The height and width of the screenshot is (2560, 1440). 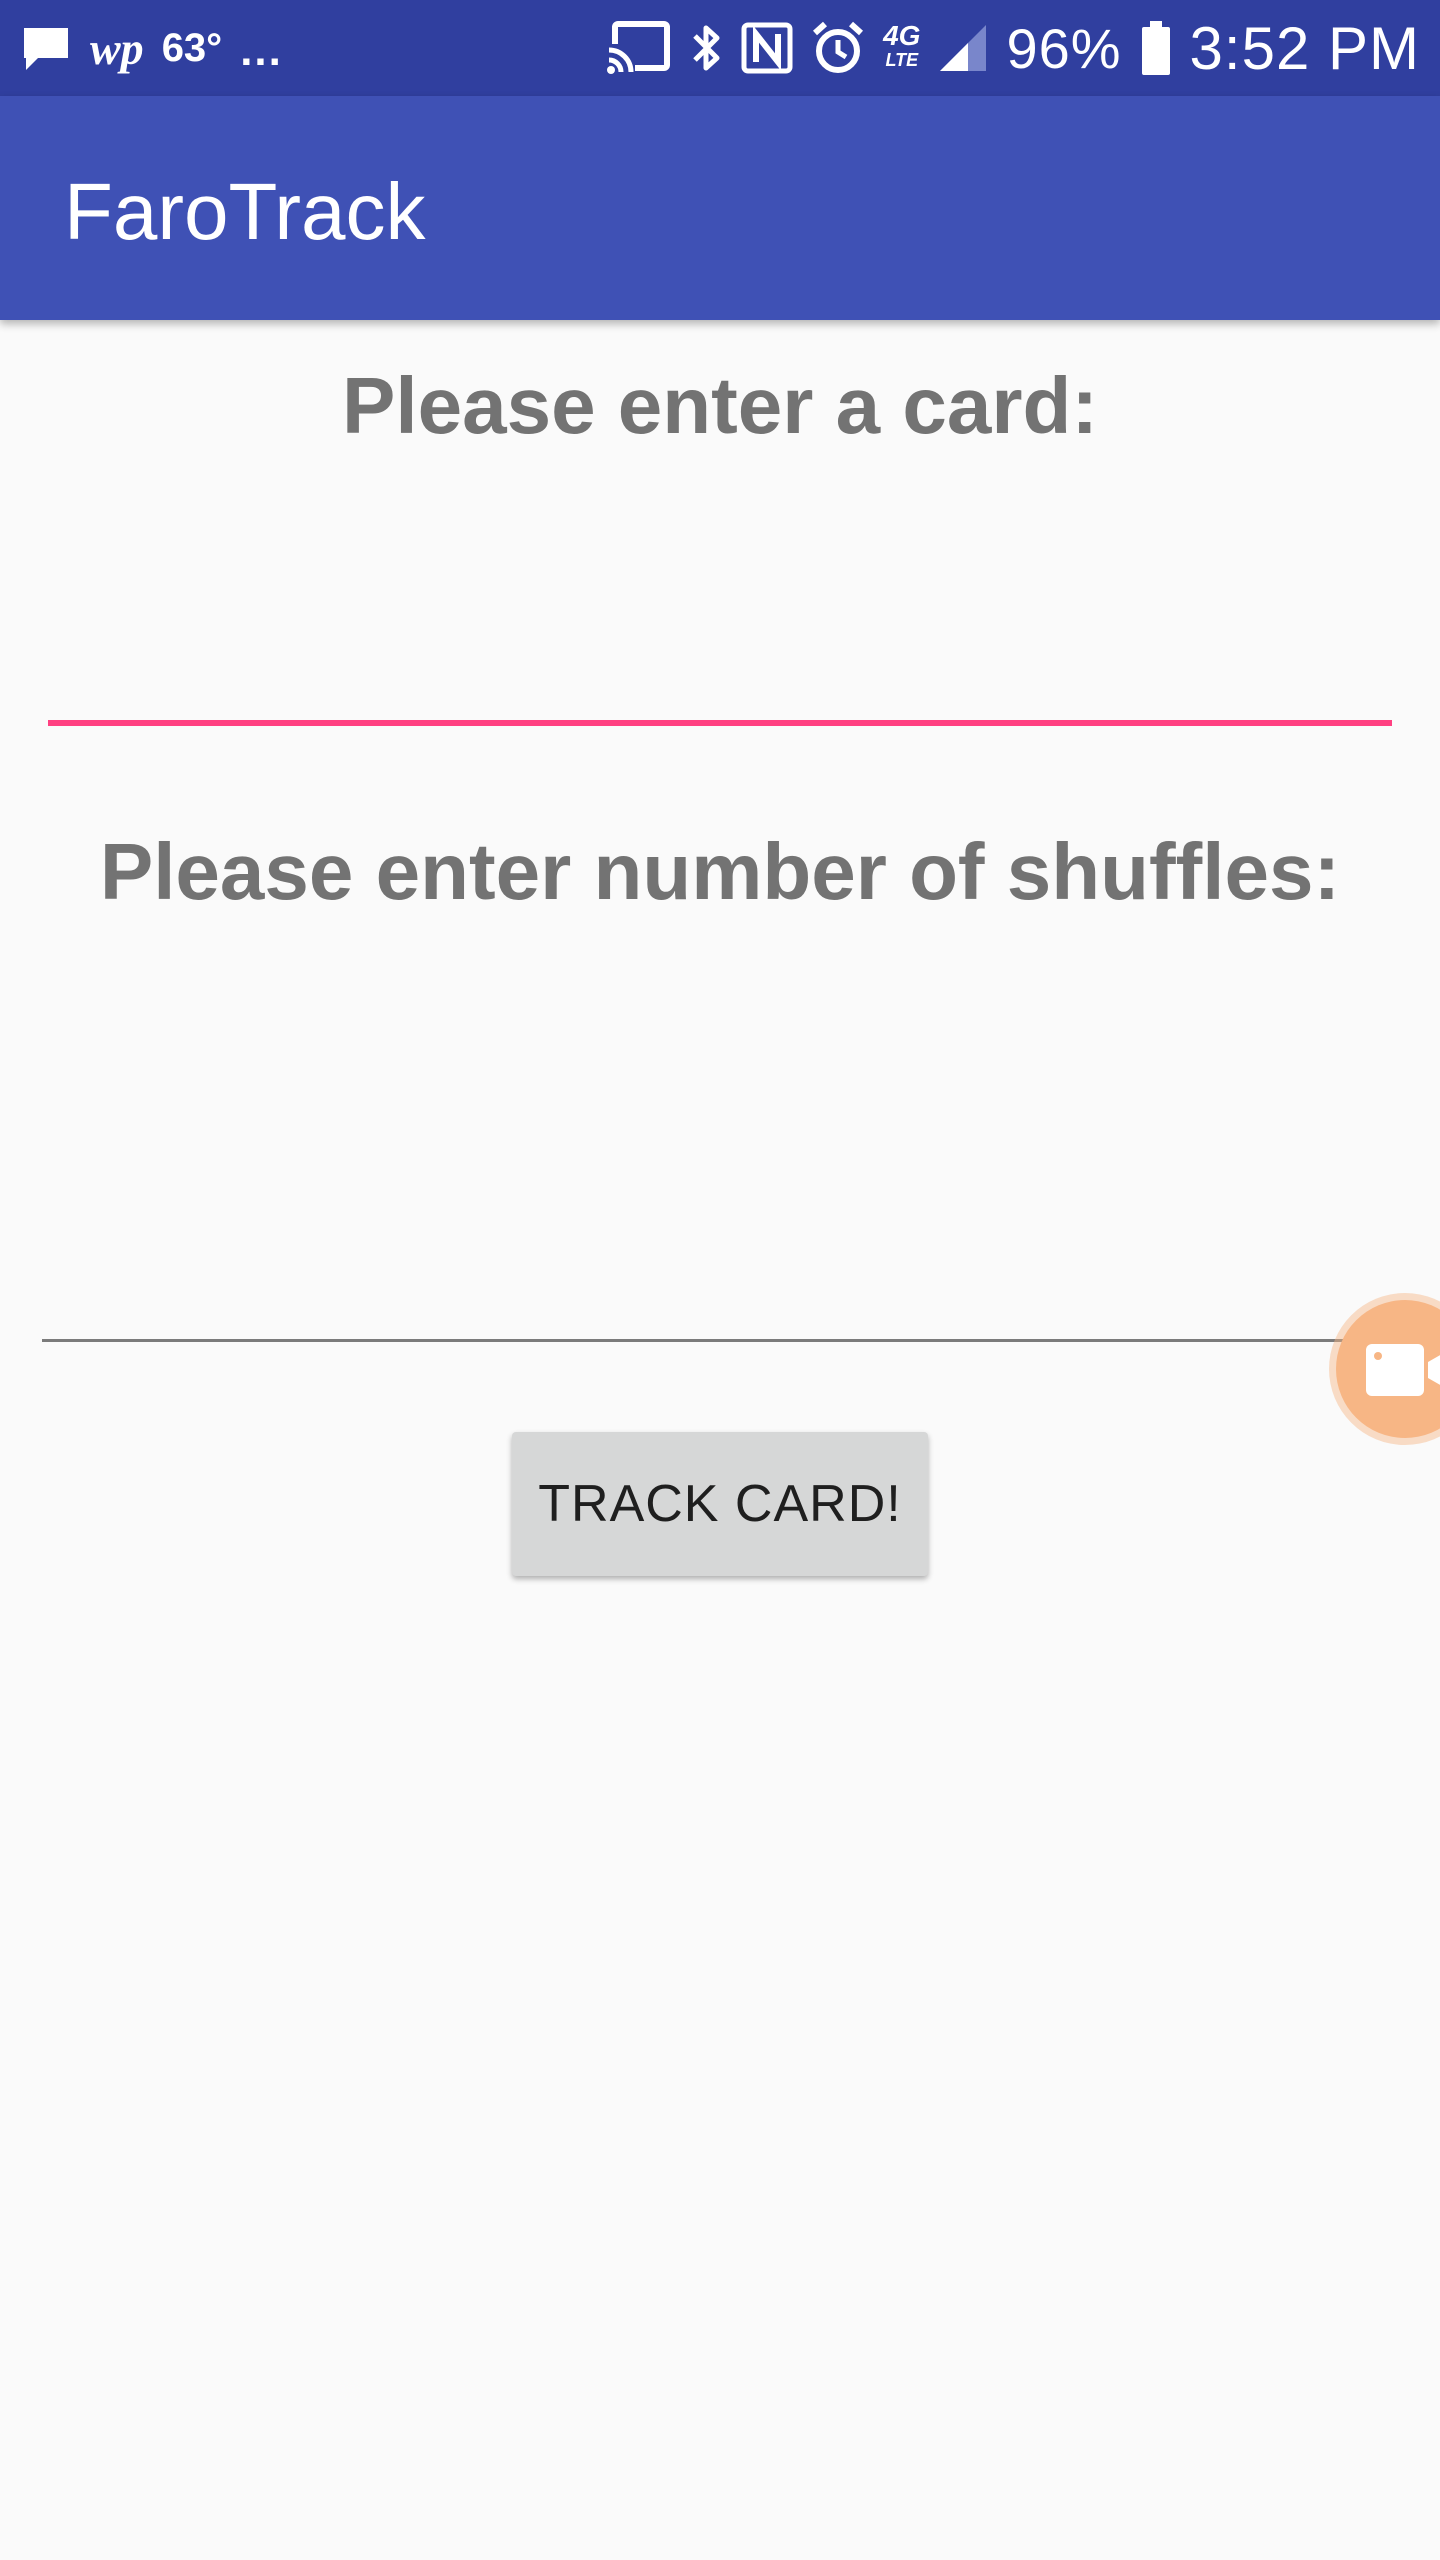 I want to click on app-bar: FaroTrack, so click(x=720, y=208).